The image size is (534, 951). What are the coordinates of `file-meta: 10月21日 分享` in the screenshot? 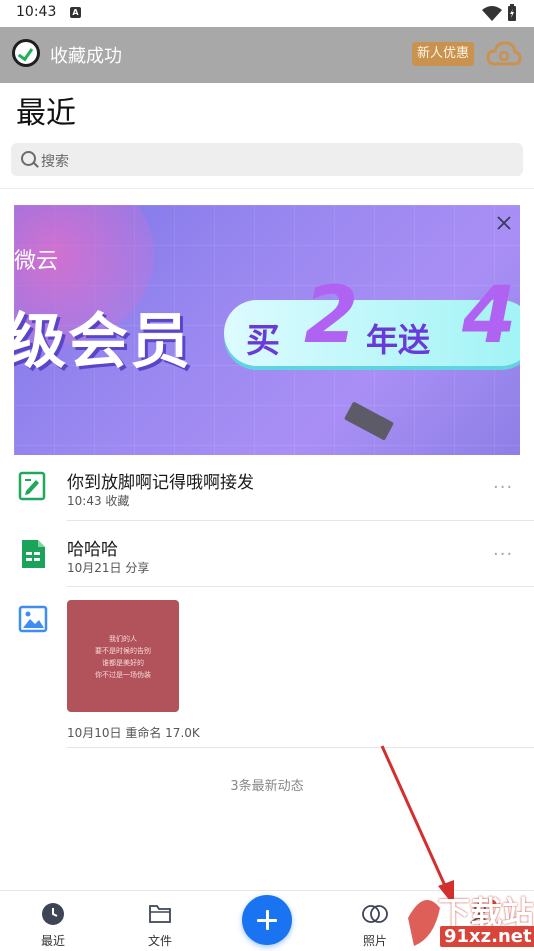 It's located at (108, 568).